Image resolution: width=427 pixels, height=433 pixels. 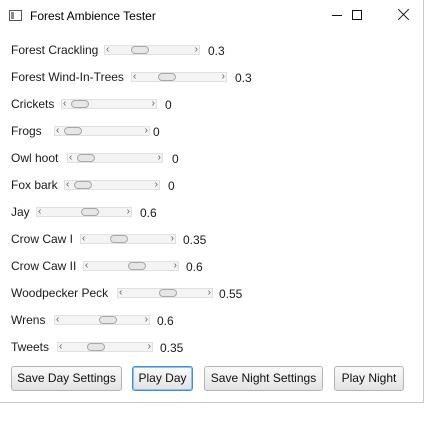 What do you see at coordinates (152, 50) in the screenshot?
I see `volume-slider-forest-crackling: ‹ ›` at bounding box center [152, 50].